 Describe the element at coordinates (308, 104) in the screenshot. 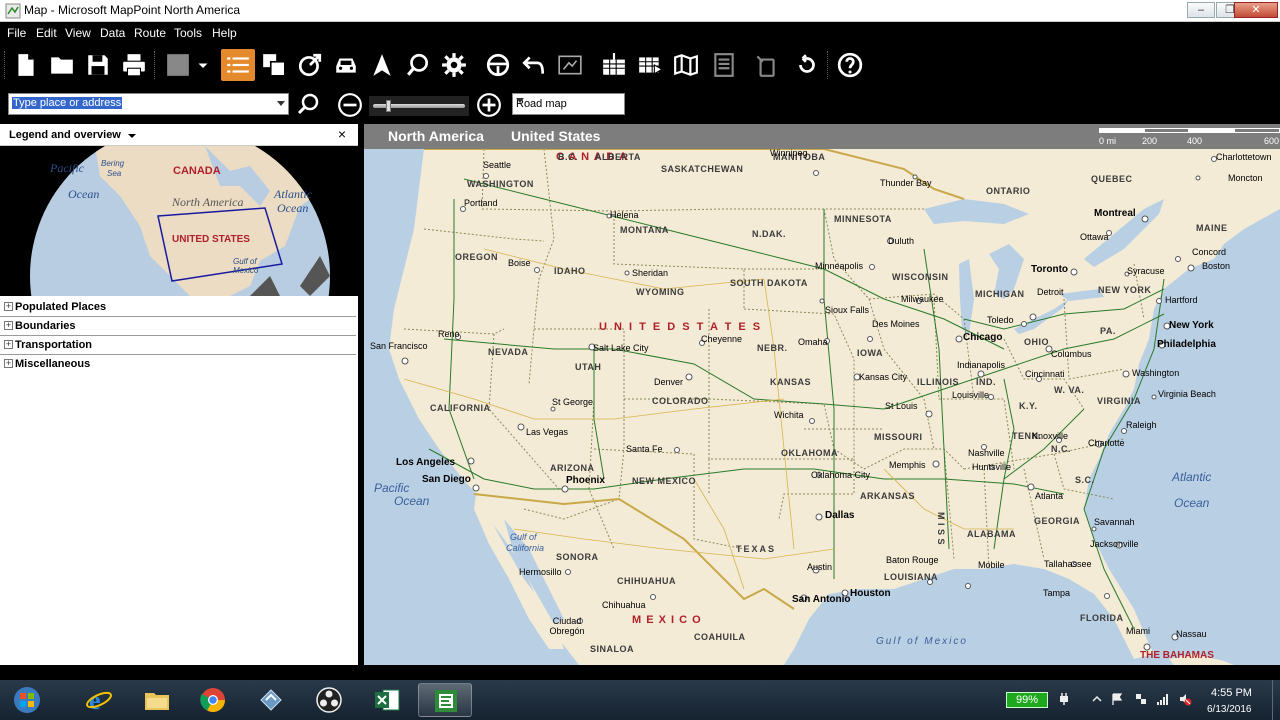

I see `search-icon` at that location.